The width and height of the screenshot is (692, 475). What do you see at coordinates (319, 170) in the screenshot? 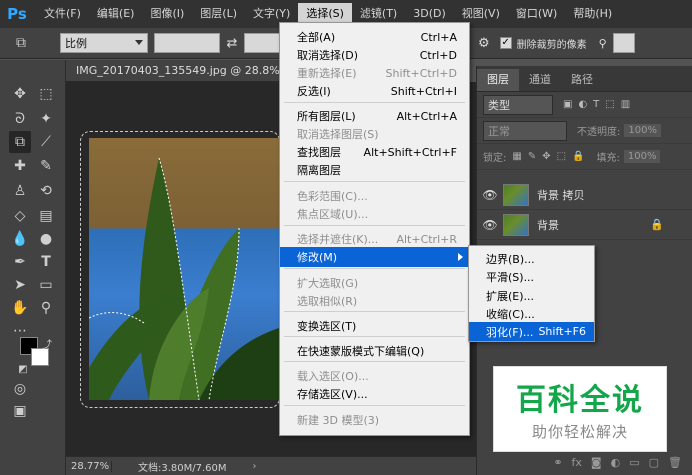
I see `menu-item-label: 隔离图层` at bounding box center [319, 170].